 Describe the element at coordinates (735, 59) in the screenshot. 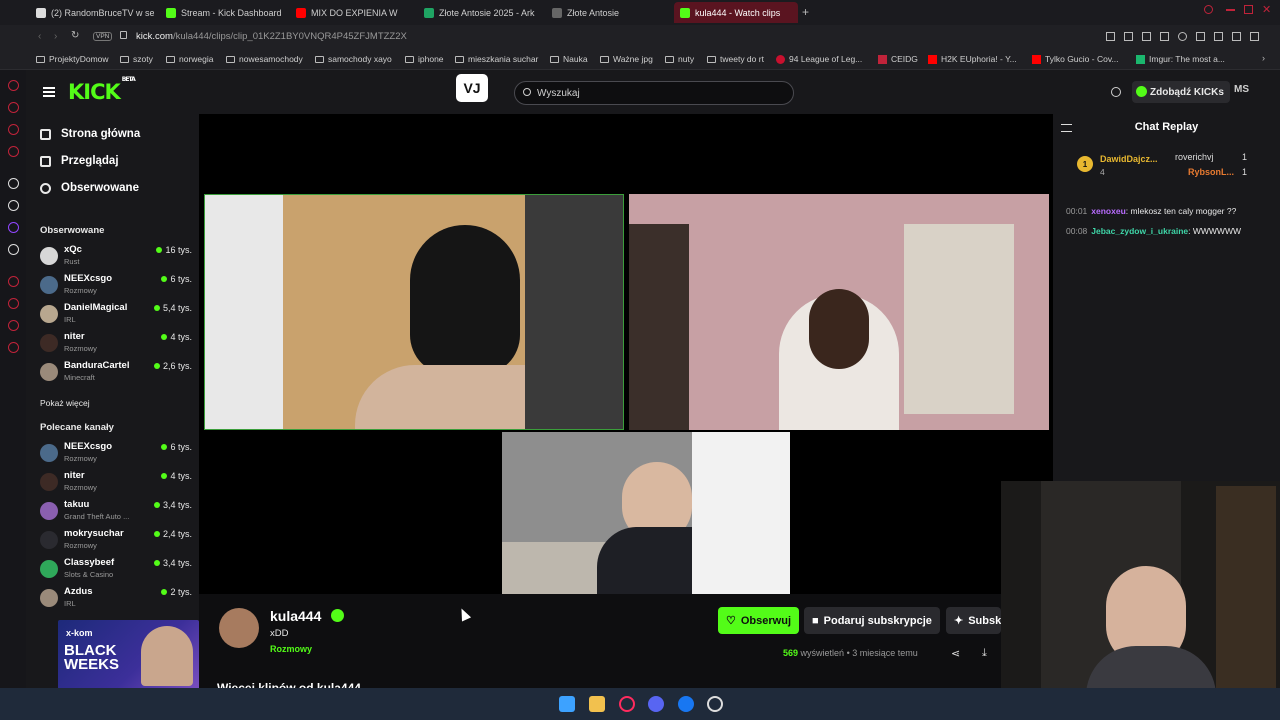

I see `bookmark-item: tweety do rt` at that location.